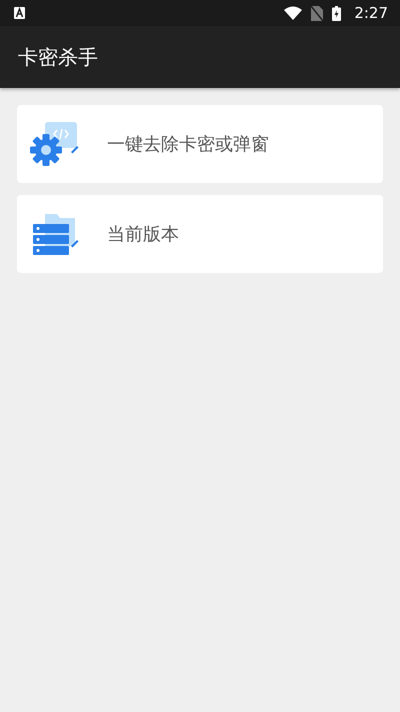  Describe the element at coordinates (371, 13) in the screenshot. I see `status-time: 2:27` at that location.